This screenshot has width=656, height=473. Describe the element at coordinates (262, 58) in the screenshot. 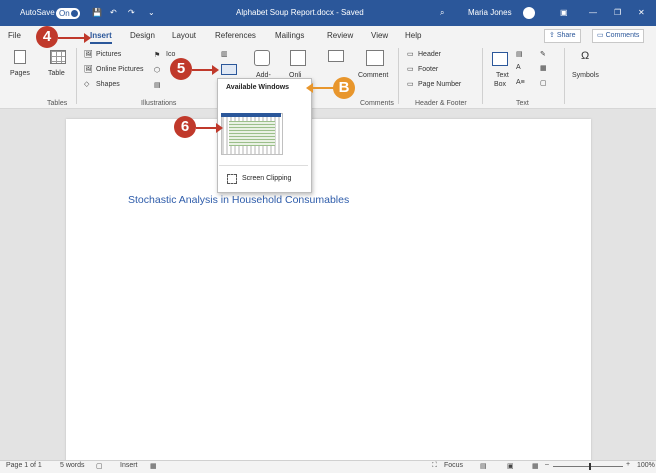

I see `add-ins-icon` at that location.